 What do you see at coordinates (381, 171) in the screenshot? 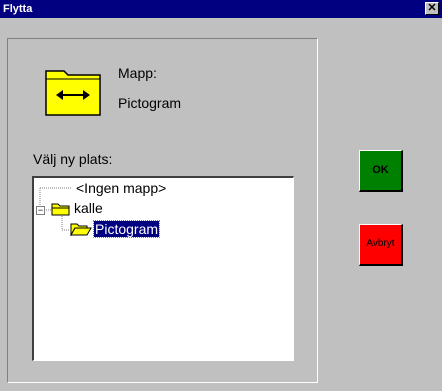
I see `ok-button: OK` at bounding box center [381, 171].